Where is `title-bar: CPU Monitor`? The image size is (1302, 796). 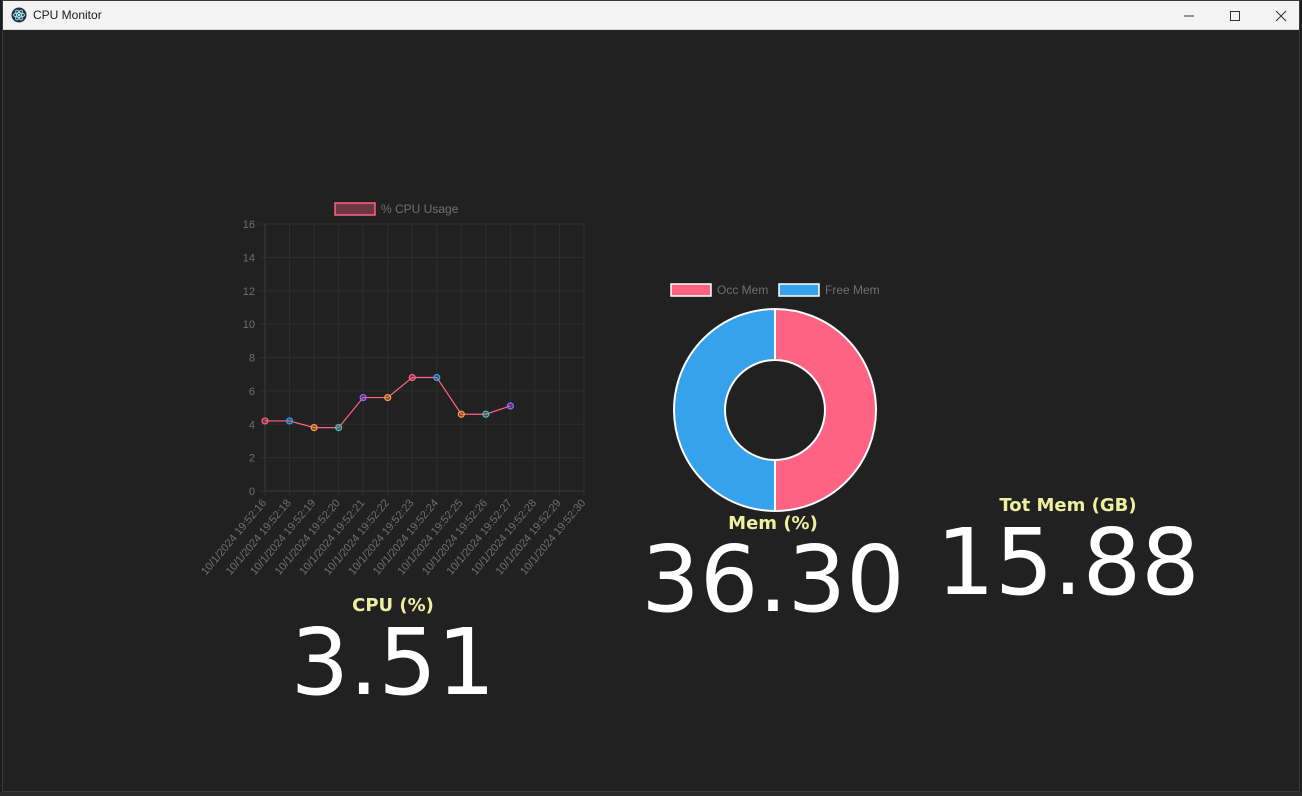
title-bar: CPU Monitor is located at coordinates (651, 15).